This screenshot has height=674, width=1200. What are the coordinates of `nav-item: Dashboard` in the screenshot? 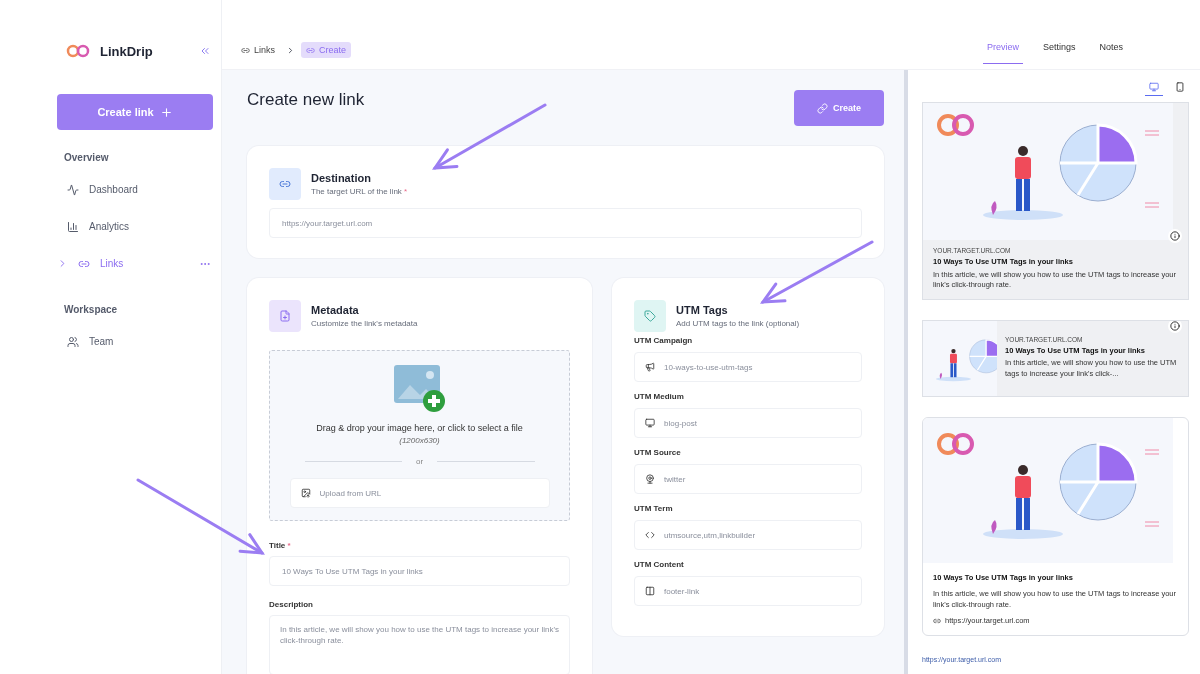 It's located at (134, 189).